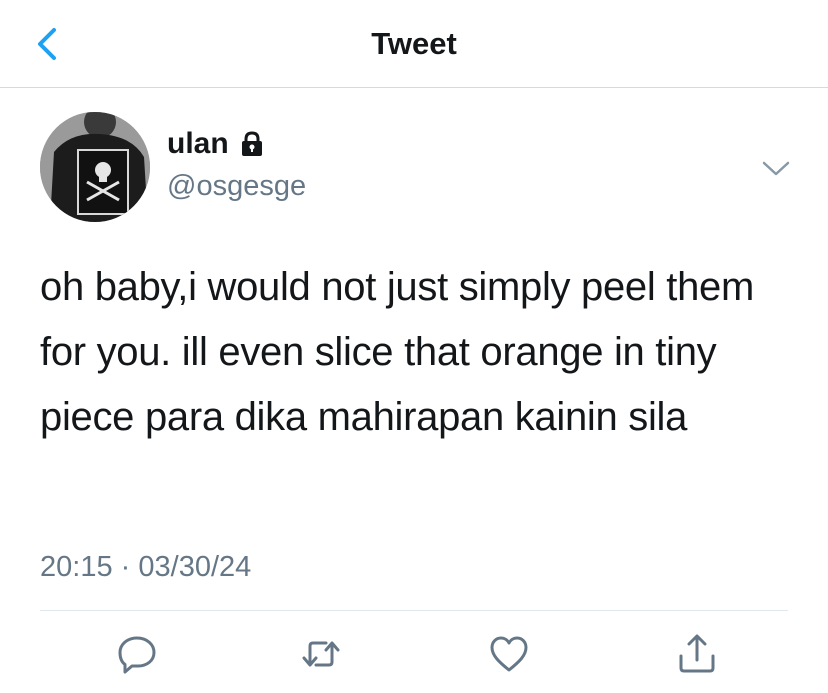 This screenshot has width=828, height=693. I want to click on tweet-date: 03/30/24, so click(195, 567).